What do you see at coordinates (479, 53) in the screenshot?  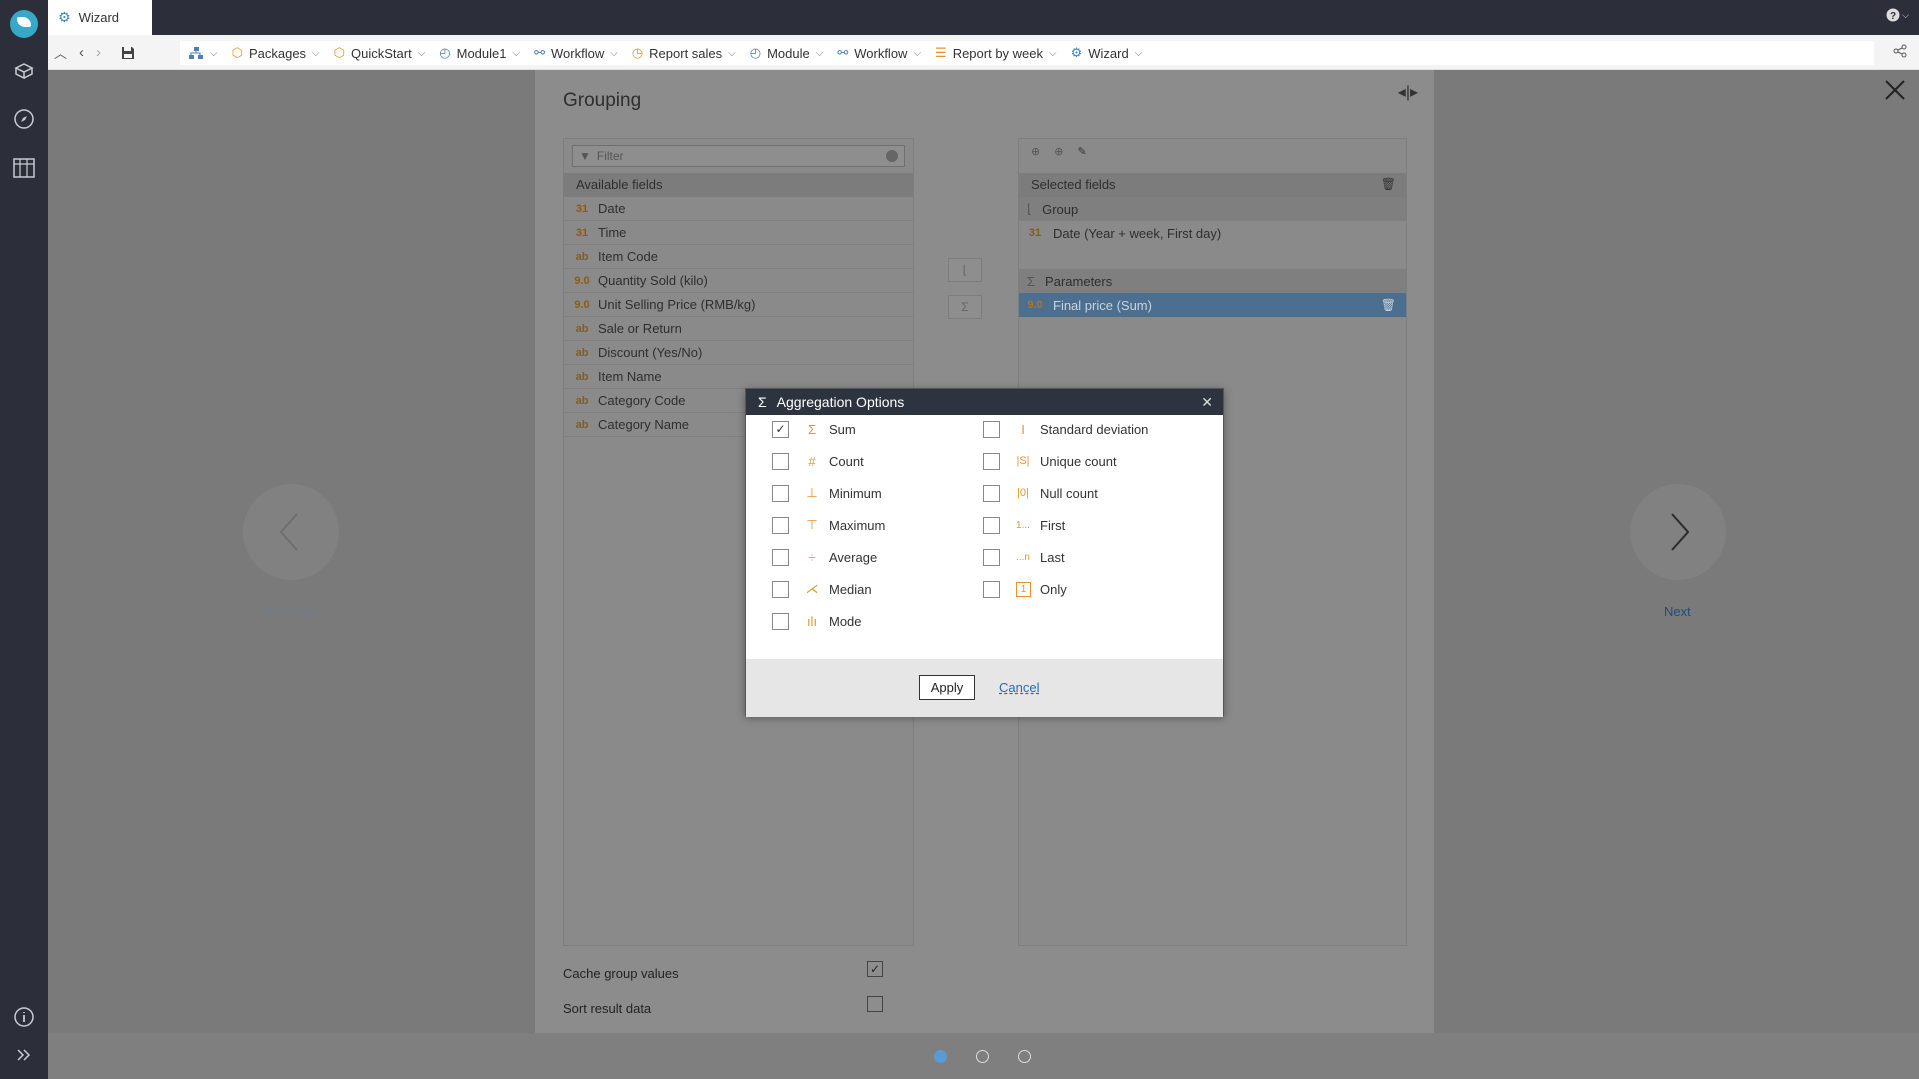 I see `breadcrumb-module1: ◴ Module1 ⌵` at bounding box center [479, 53].